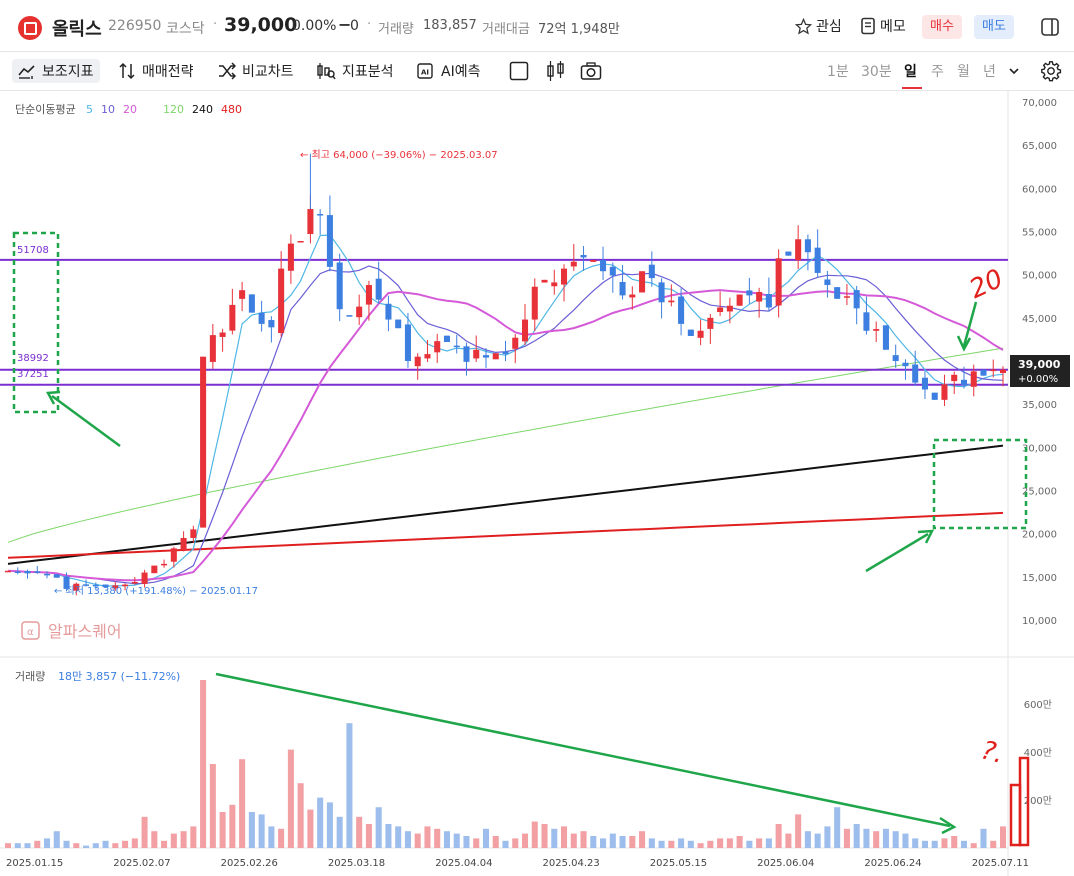 This screenshot has height=876, width=1074. I want to click on gear-icon, so click(1051, 71).